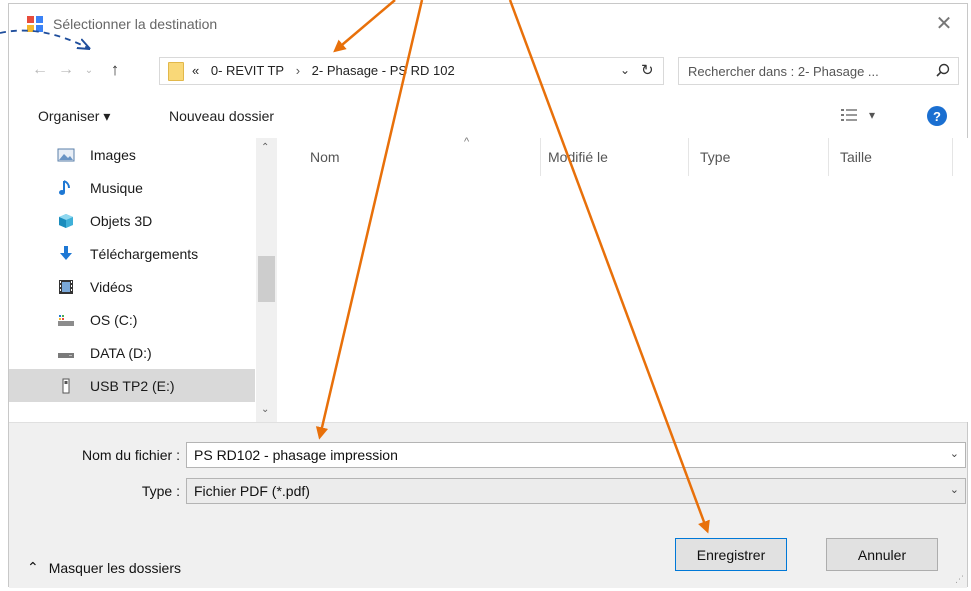 The width and height of the screenshot is (971, 591). I want to click on sidebar-item-label: OS (C:), so click(114, 319).